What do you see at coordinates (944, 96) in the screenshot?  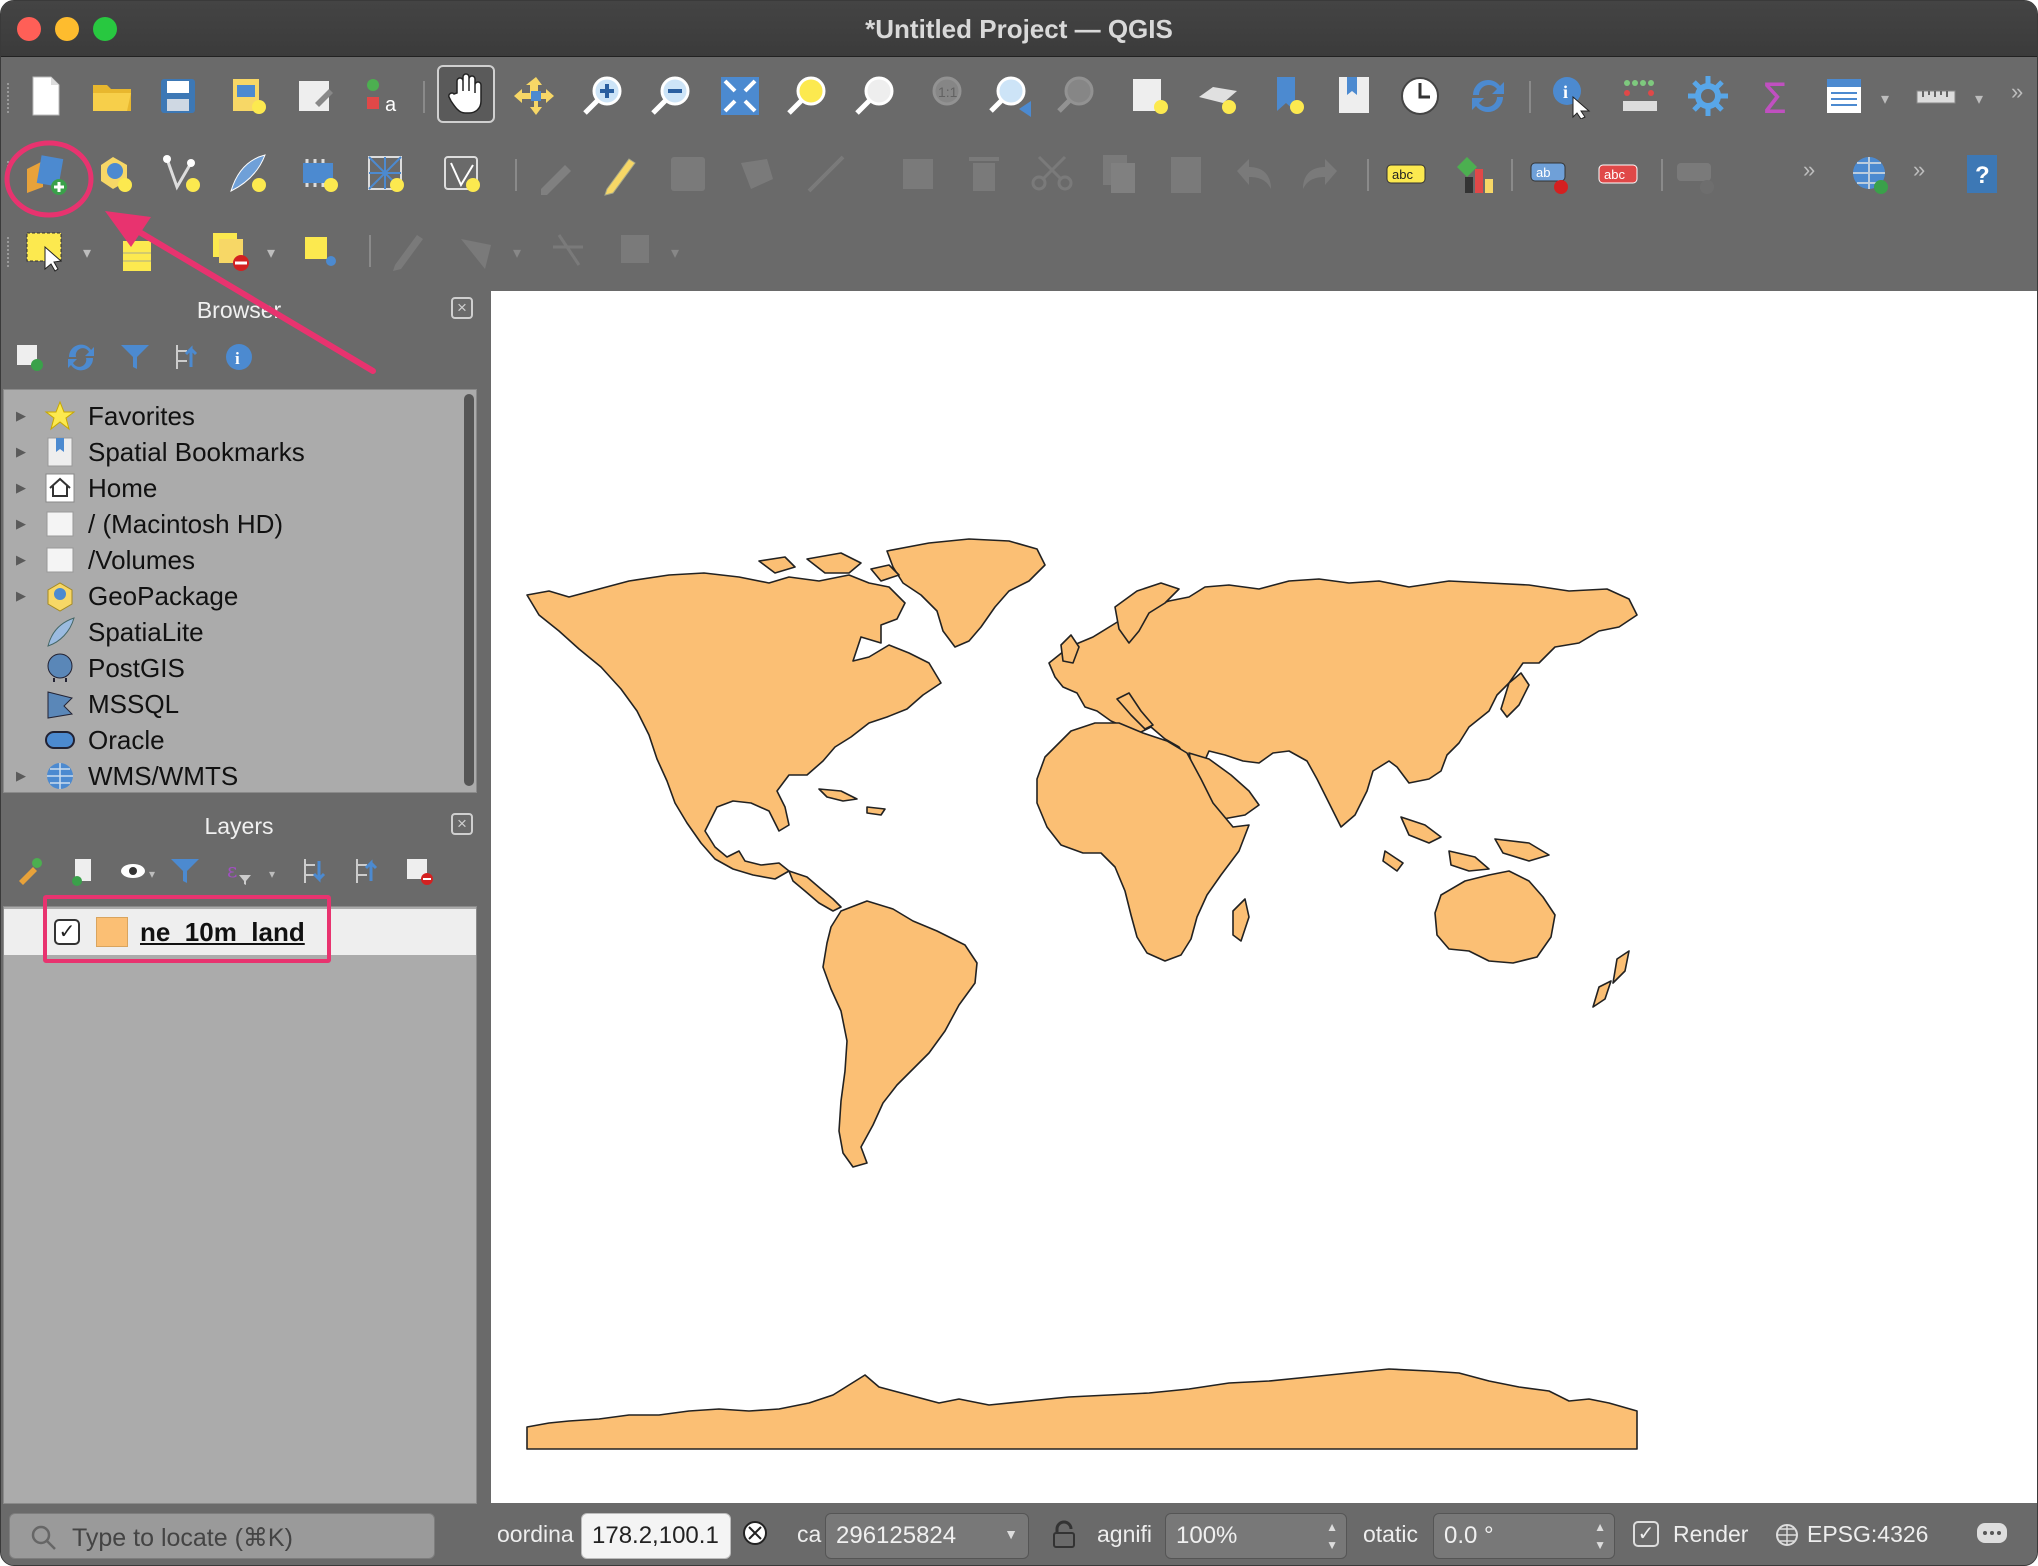 I see `zoom-native-icon: 1:1` at bounding box center [944, 96].